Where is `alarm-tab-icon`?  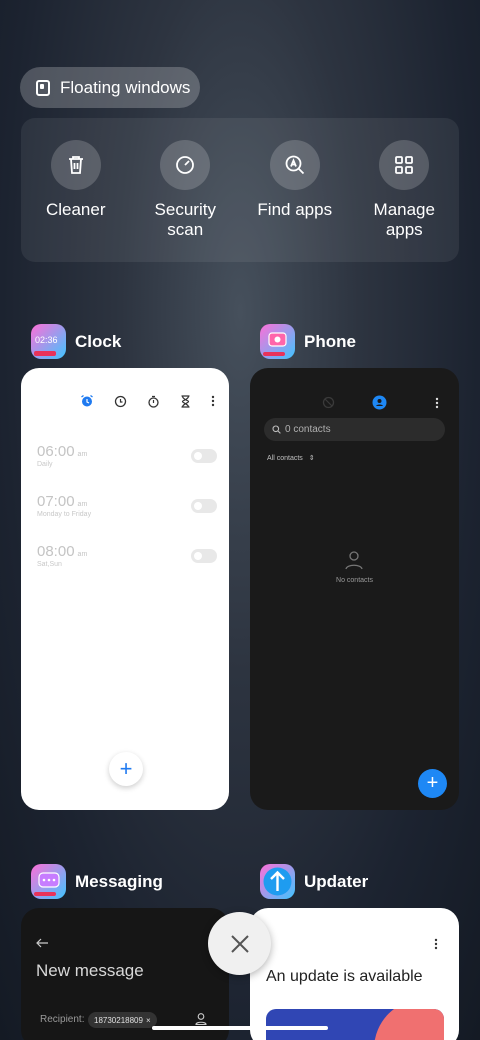
alarm-tab-icon is located at coordinates (87, 401).